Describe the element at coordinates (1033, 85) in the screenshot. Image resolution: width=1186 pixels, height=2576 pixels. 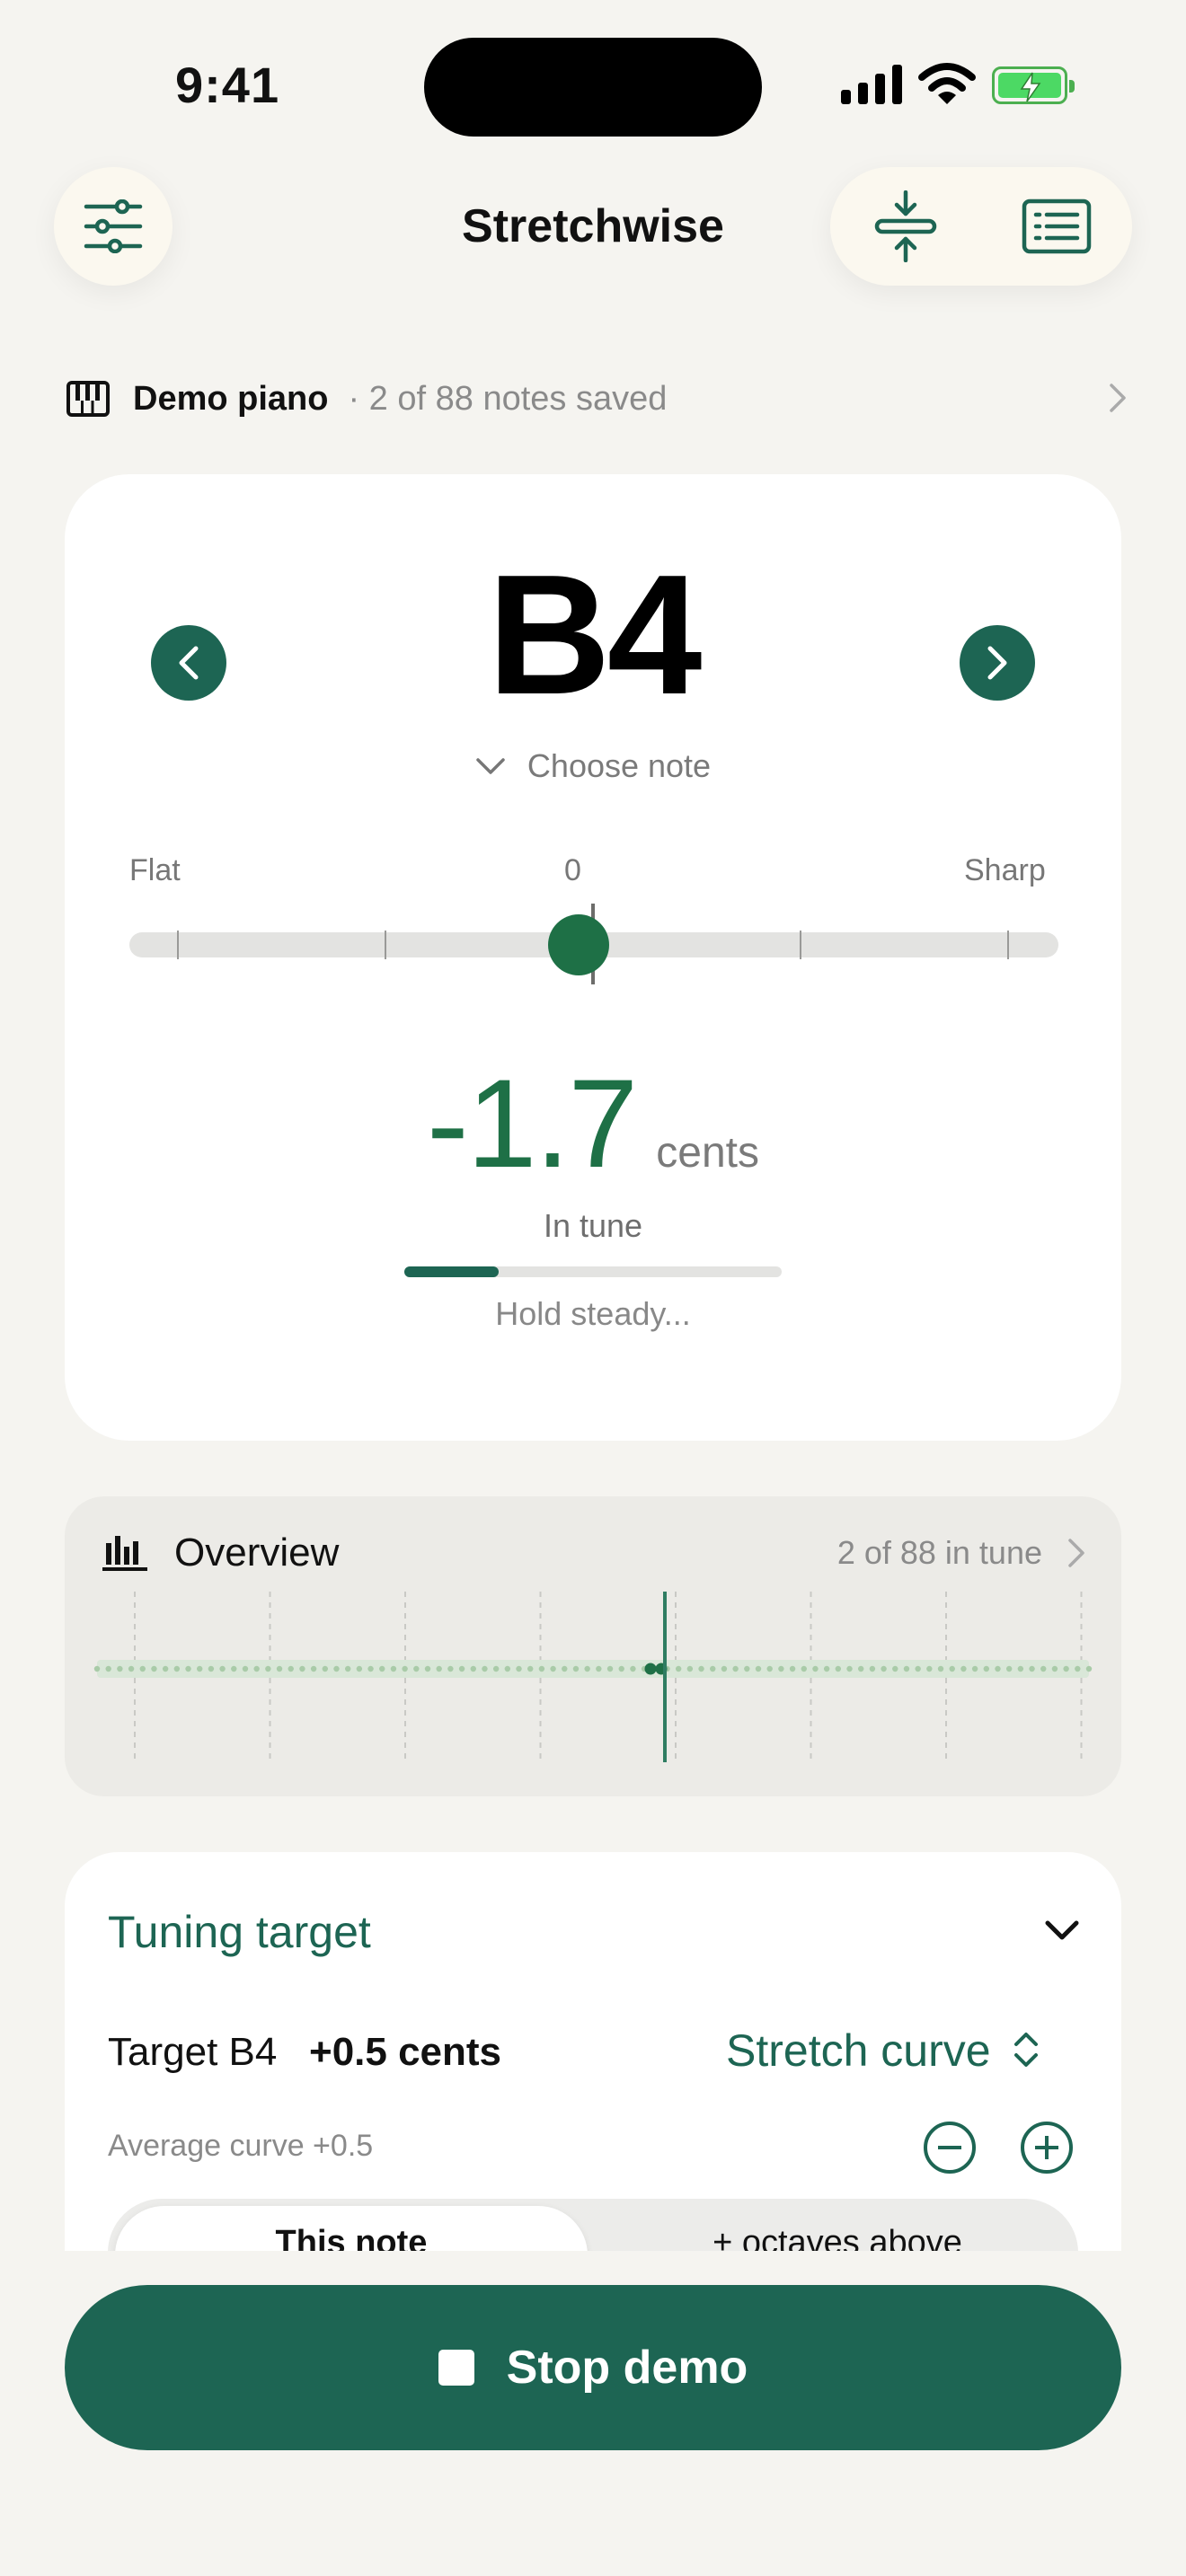
I see `battery-icon` at that location.